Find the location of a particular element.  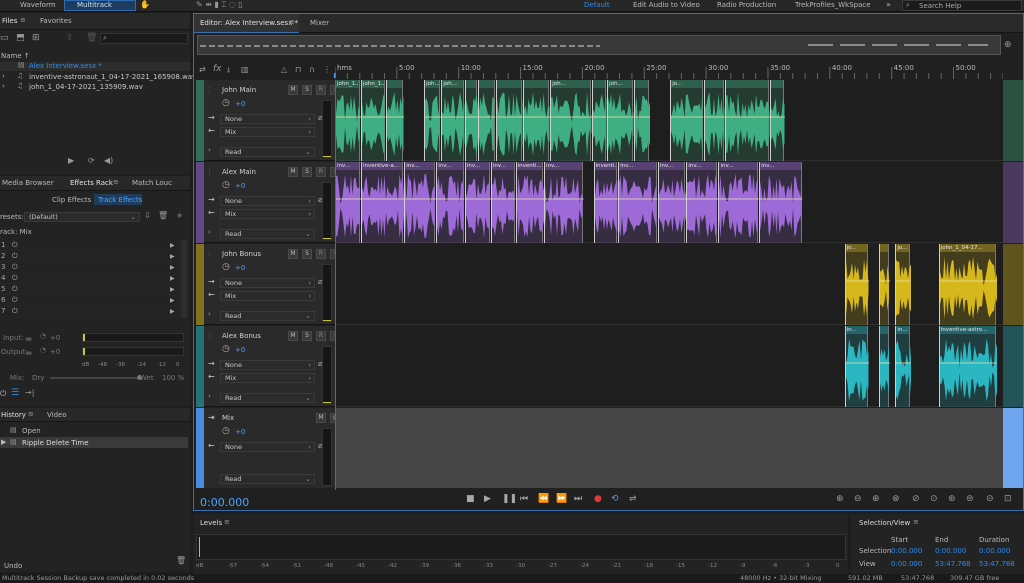

search-help-field: ⌕ Search Help is located at coordinates (962, 5).